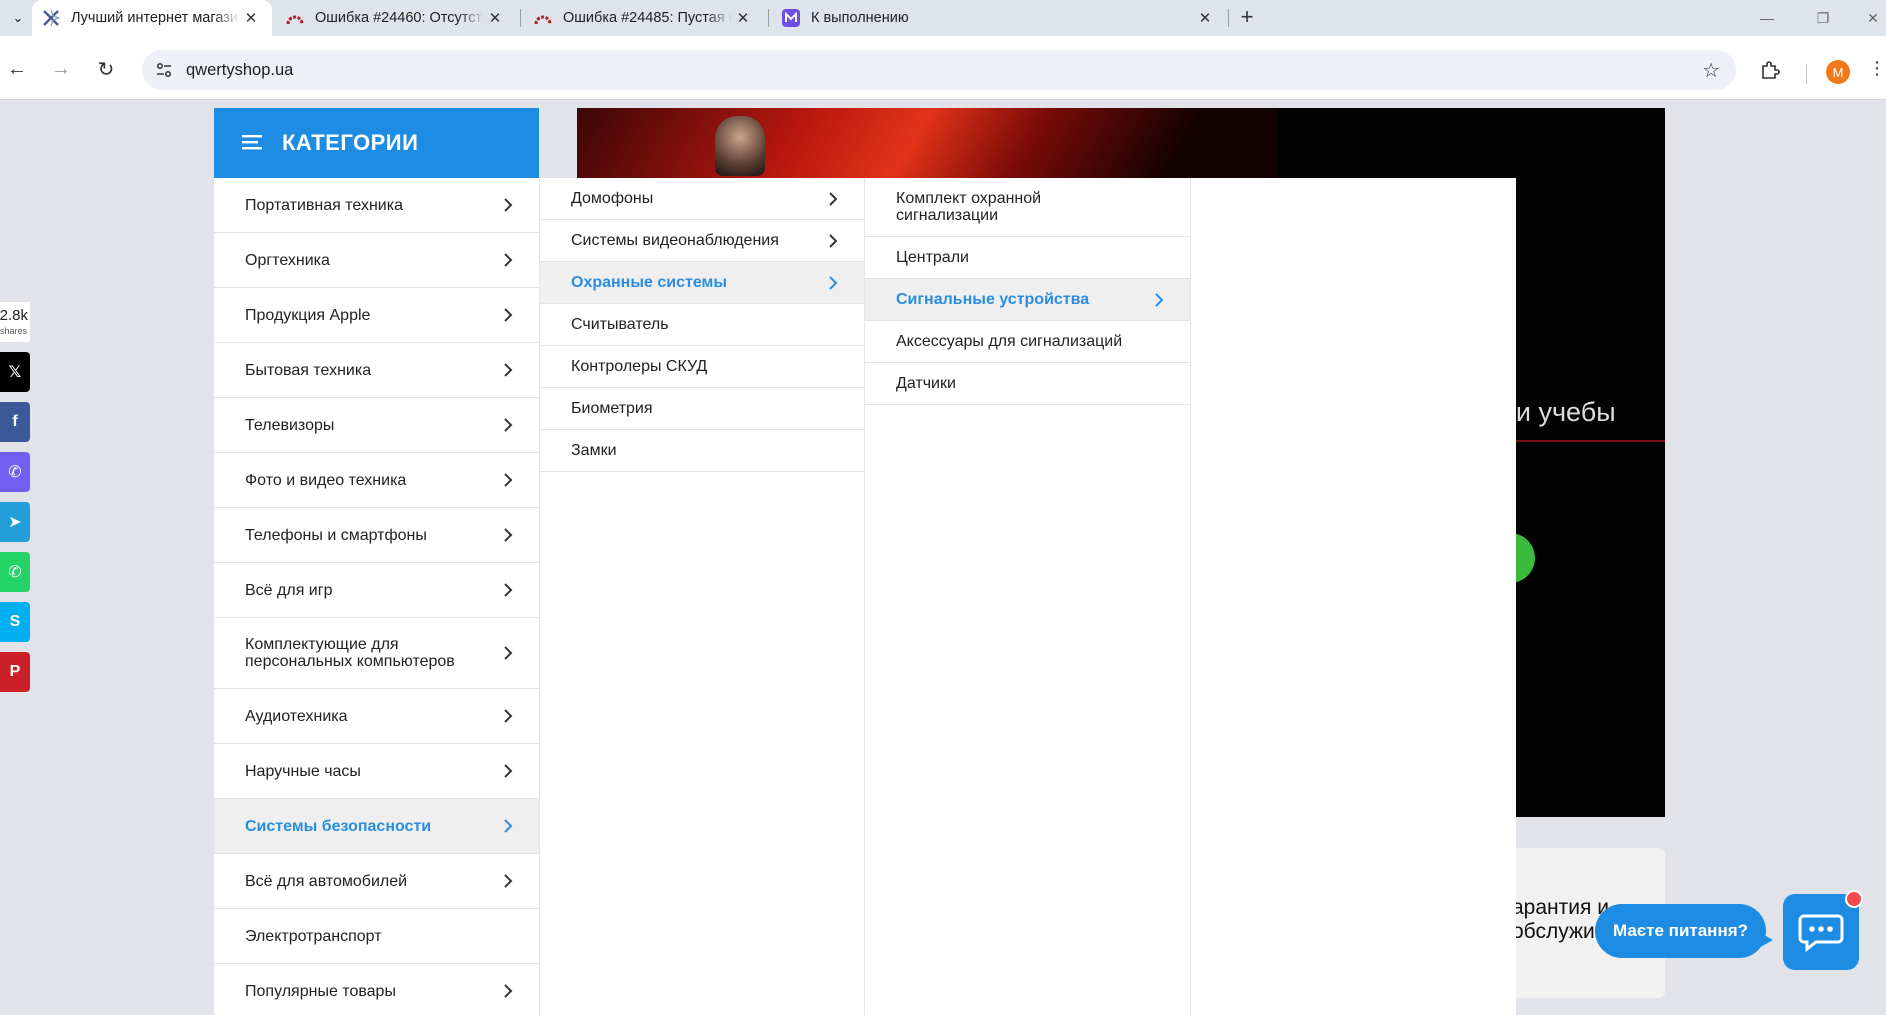  I want to click on share-count: 2.8k shares, so click(15, 322).